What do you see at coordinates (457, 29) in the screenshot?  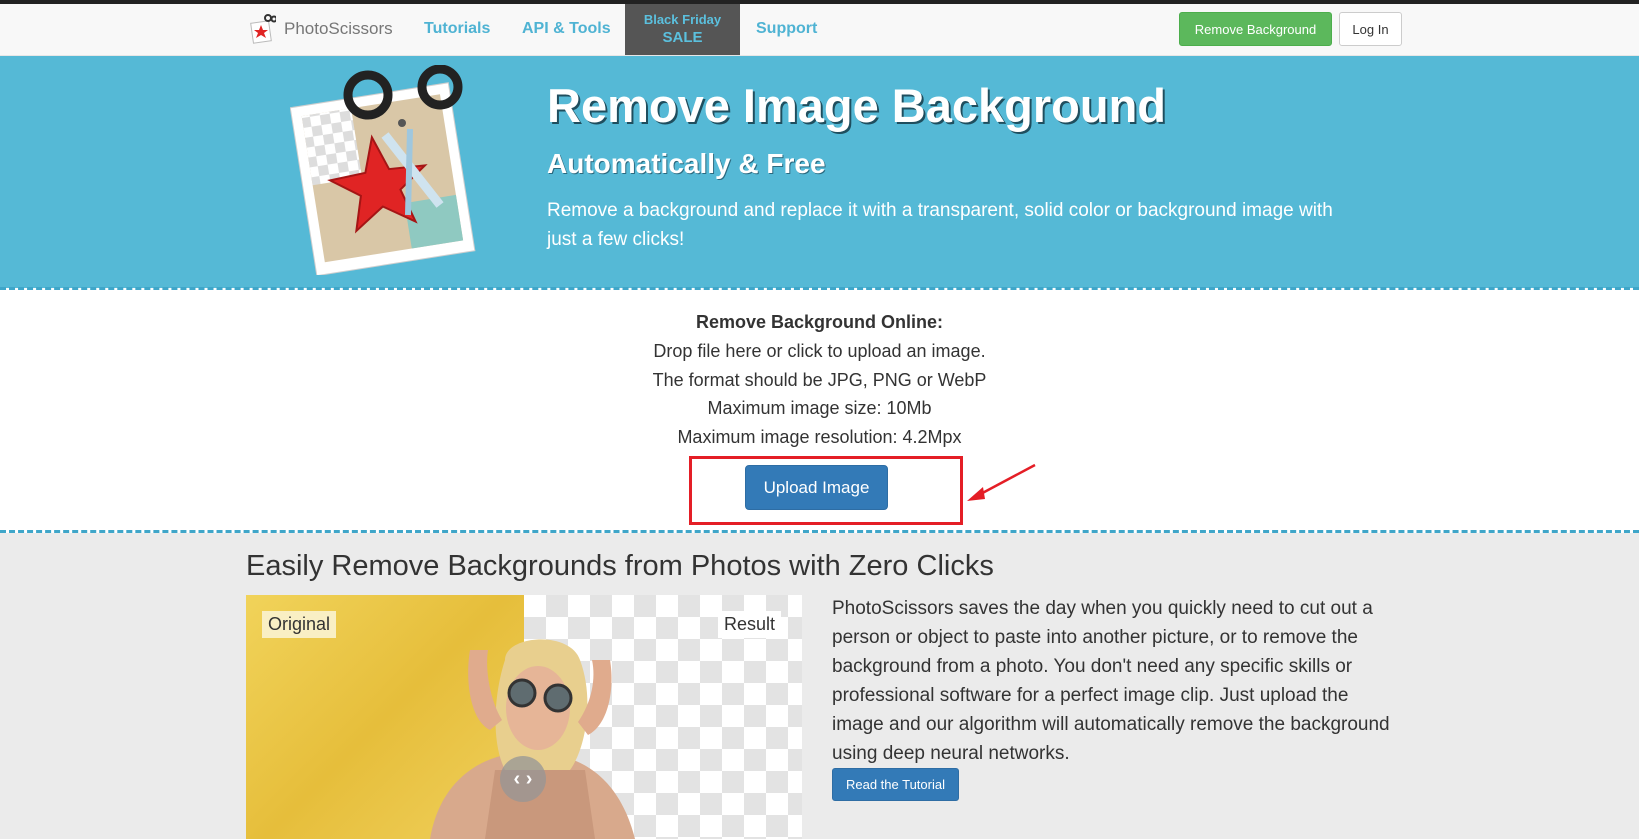 I see `nav-tutorials: Tutorials` at bounding box center [457, 29].